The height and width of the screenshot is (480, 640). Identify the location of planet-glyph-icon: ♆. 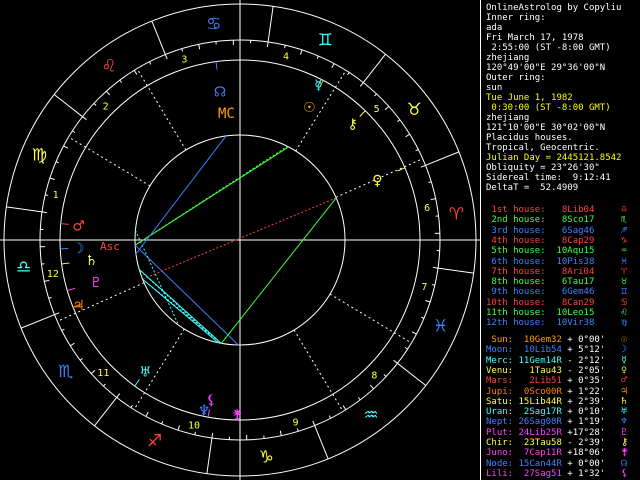
(624, 422).